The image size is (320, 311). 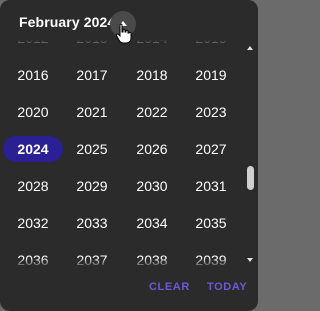 I want to click on year-option: 2017, so click(x=92, y=75).